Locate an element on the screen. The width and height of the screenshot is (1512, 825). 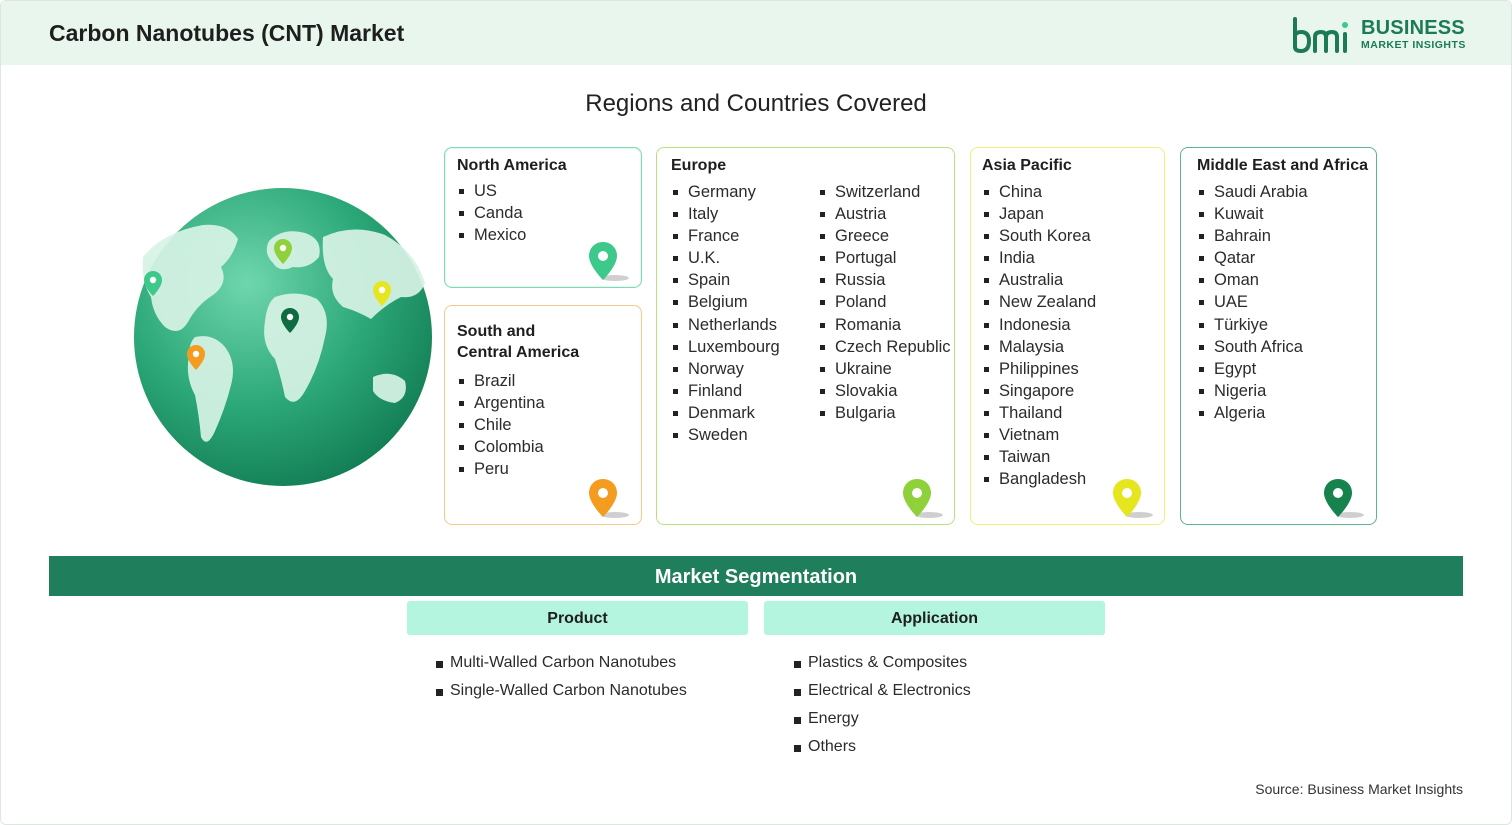
country-list: Brazil Argentina Chile Colombia Peru is located at coordinates (501, 425).